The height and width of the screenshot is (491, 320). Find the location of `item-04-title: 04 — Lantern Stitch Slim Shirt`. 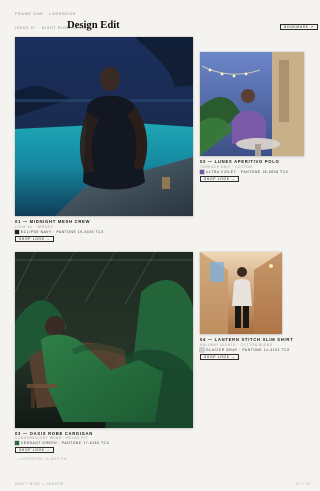

item-04-title: 04 — Lantern Stitch Slim Shirt is located at coordinates (247, 339).